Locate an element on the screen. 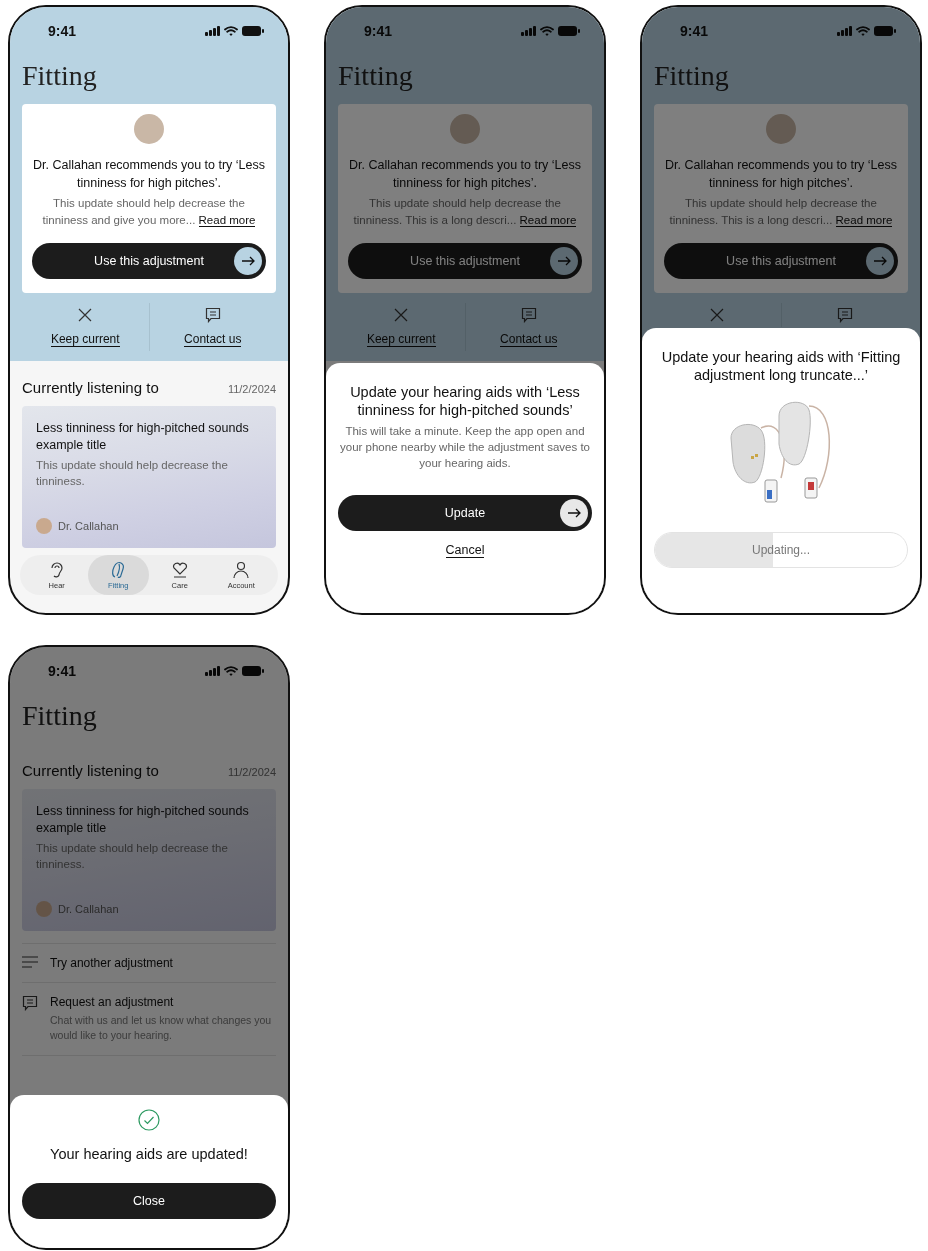 The height and width of the screenshot is (1251, 928). list-icon is located at coordinates (30, 962).